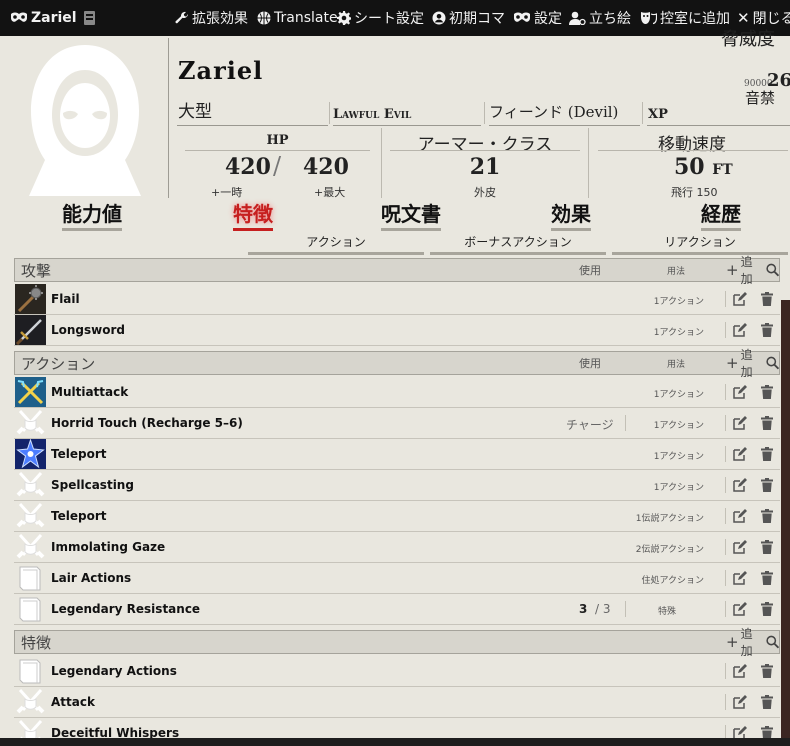  Describe the element at coordinates (397, 671) in the screenshot. I see `item-row: Legendary Actions` at that location.